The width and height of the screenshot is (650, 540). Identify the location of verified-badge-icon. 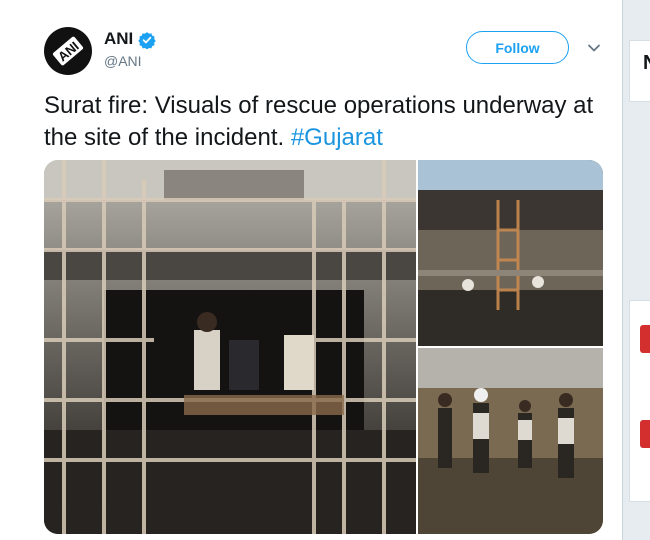
(147, 40).